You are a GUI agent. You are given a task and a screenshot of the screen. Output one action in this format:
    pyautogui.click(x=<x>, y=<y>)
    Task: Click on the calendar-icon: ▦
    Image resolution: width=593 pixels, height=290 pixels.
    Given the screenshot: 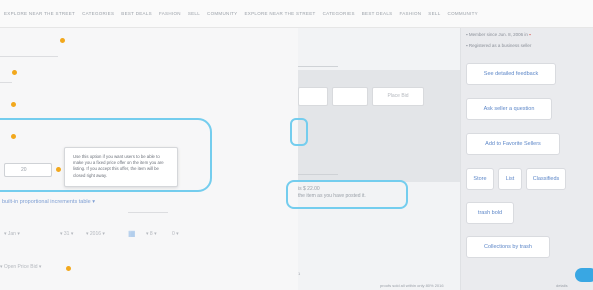 What is the action you would take?
    pyautogui.click(x=132, y=233)
    